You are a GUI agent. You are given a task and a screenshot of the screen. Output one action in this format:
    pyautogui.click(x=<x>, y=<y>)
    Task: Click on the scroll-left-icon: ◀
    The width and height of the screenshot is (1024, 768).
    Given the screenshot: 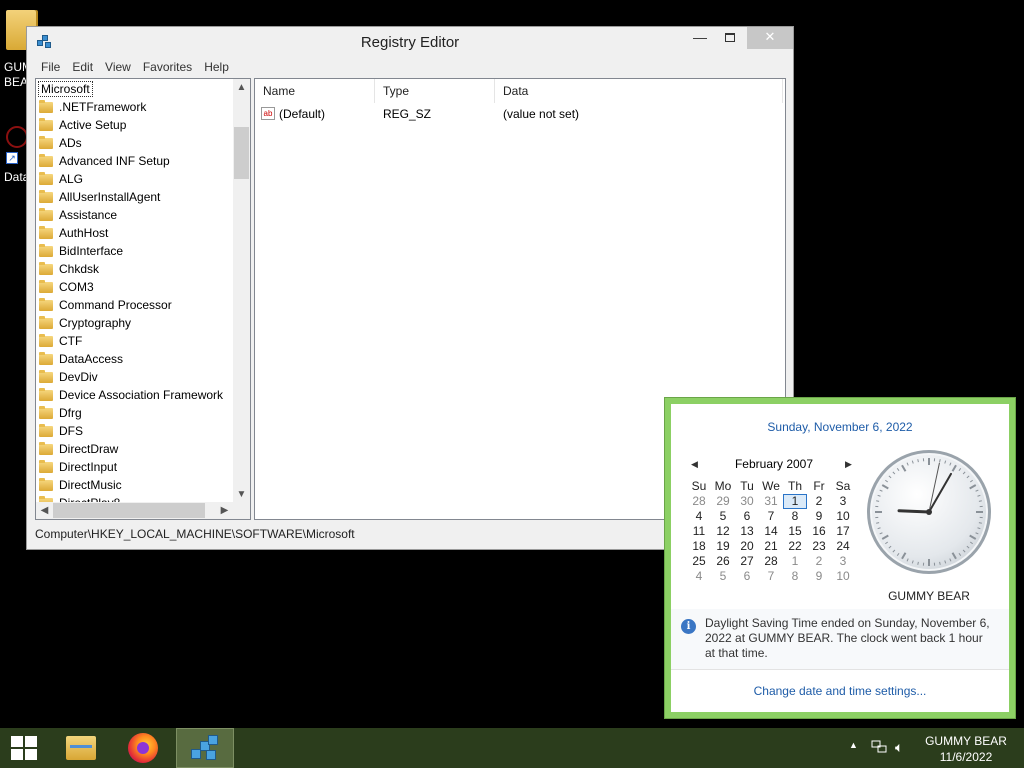 What is the action you would take?
    pyautogui.click(x=44, y=510)
    